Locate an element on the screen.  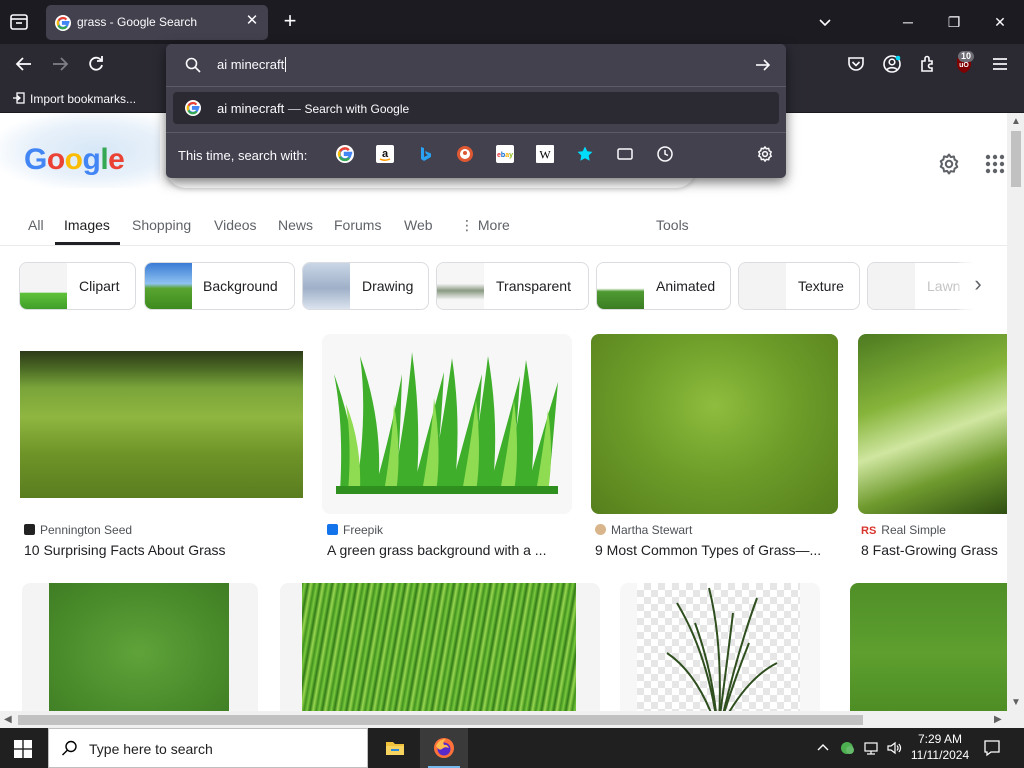
scroll-right-arrow-icon: ▶ is located at coordinates (998, 719).